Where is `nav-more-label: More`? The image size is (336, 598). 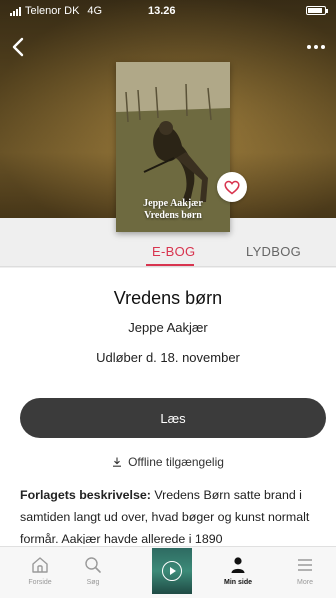
nav-more-label: More is located at coordinates (305, 582).